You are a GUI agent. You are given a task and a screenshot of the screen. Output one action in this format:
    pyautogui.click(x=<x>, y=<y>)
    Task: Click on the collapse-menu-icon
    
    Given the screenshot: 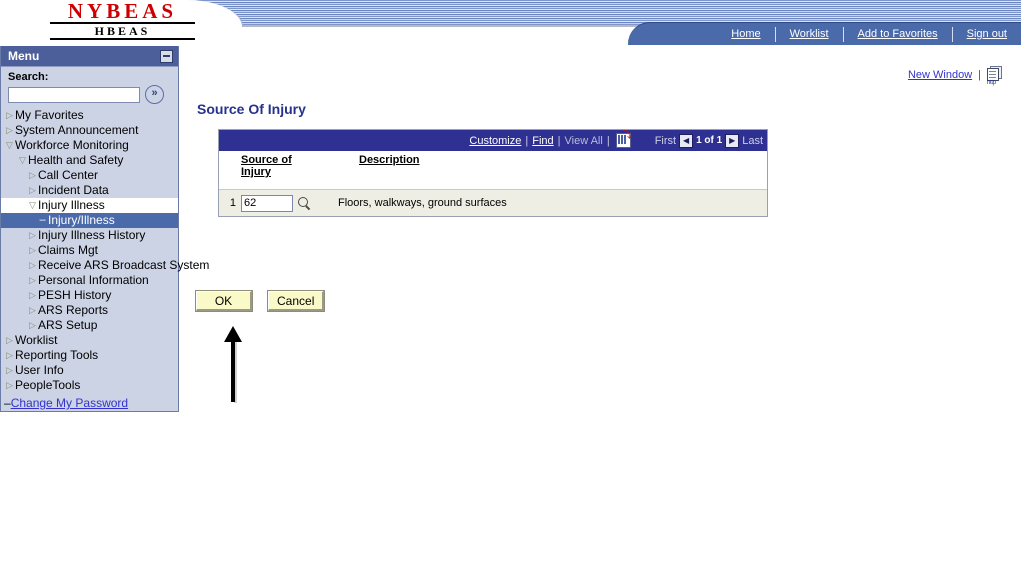 What is the action you would take?
    pyautogui.click(x=166, y=56)
    